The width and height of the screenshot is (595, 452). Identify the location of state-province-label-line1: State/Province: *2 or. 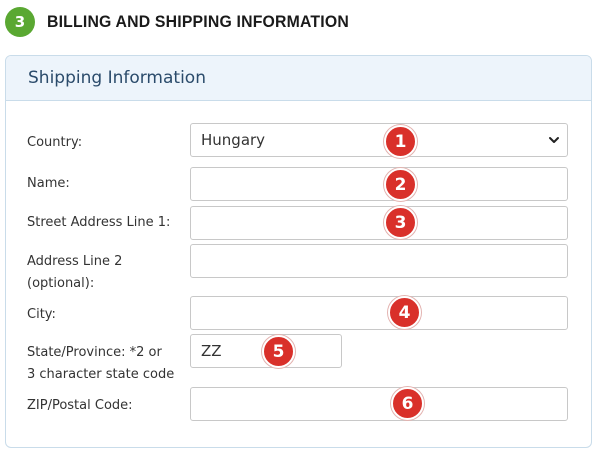
(94, 352).